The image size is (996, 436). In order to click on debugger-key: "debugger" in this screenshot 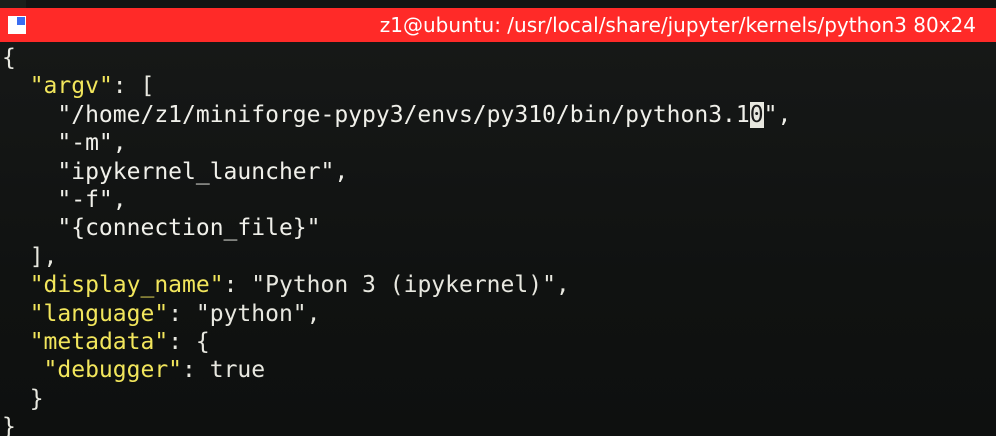, I will do `click(113, 370)`.